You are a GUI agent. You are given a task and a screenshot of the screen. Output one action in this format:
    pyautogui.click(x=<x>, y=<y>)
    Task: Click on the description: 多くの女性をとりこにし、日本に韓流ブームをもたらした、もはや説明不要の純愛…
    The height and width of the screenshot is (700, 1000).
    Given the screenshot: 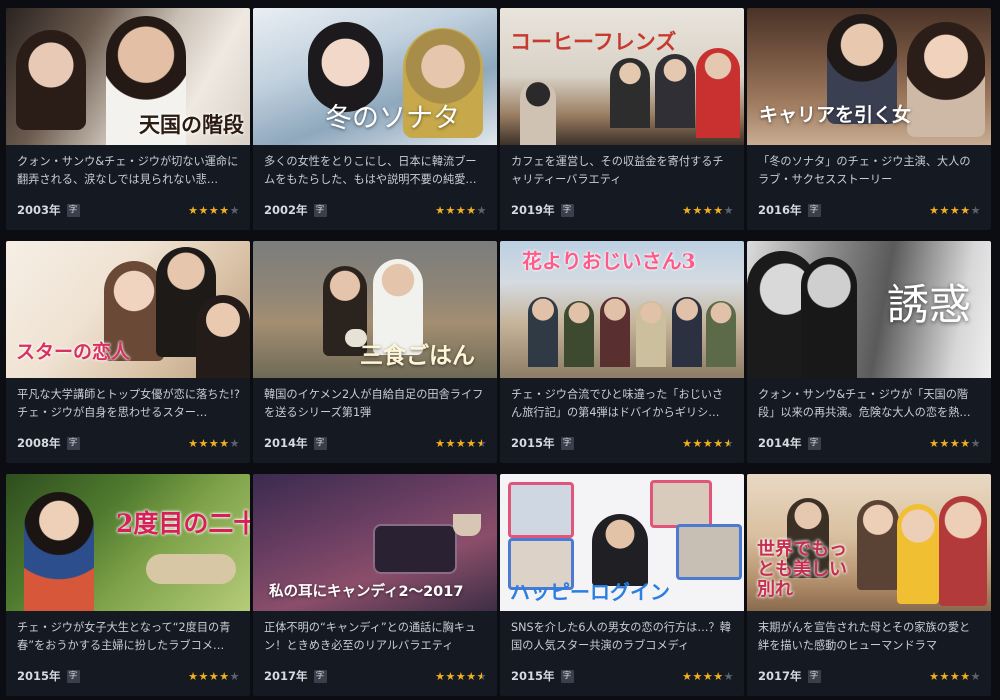 What is the action you would take?
    pyautogui.click(x=370, y=170)
    